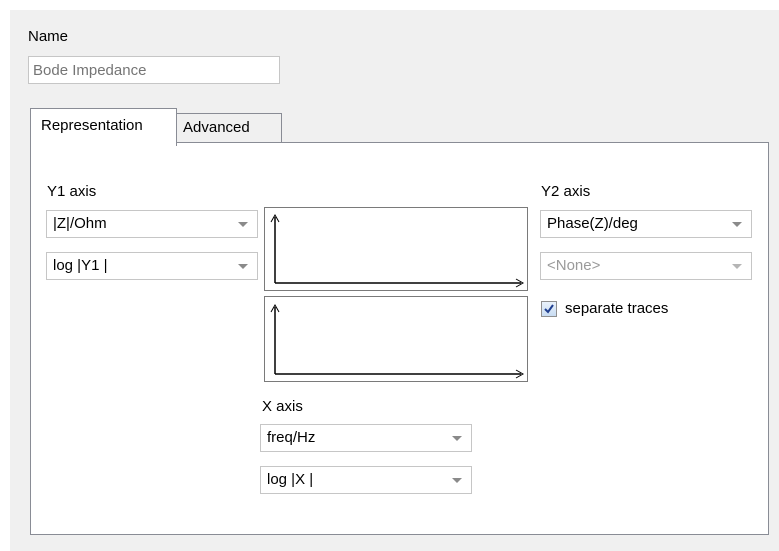 This screenshot has width=779, height=551. What do you see at coordinates (80, 265) in the screenshot?
I see `y1-scale-value: log |Y1 |` at bounding box center [80, 265].